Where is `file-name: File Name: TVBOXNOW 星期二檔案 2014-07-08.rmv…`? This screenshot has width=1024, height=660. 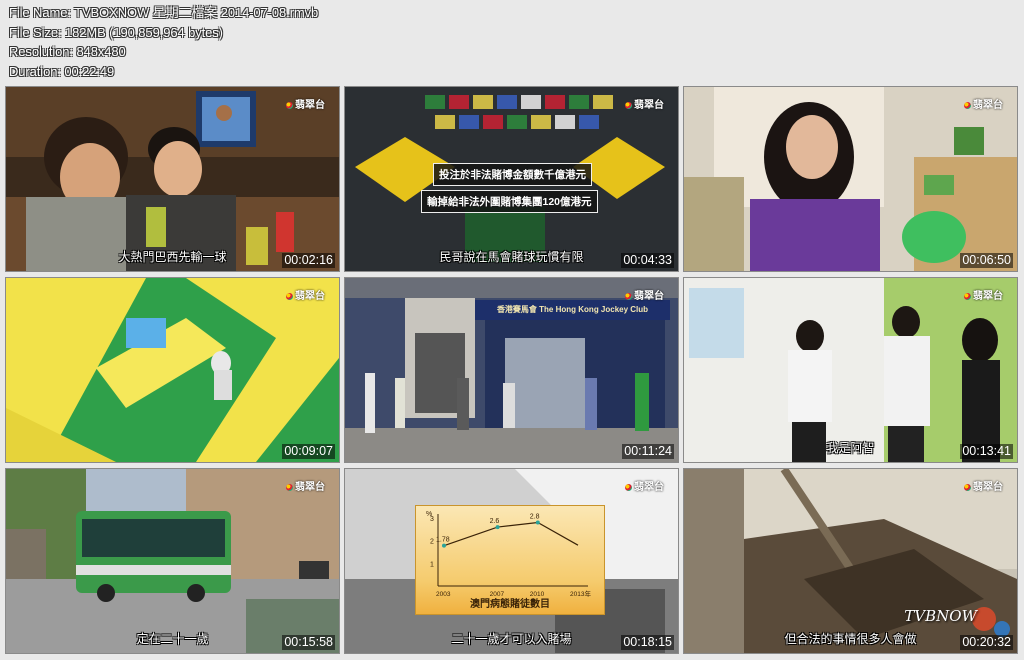 file-name: File Name: TVBOXNOW 星期二檔案 2014-07-08.rmv… is located at coordinates (164, 12).